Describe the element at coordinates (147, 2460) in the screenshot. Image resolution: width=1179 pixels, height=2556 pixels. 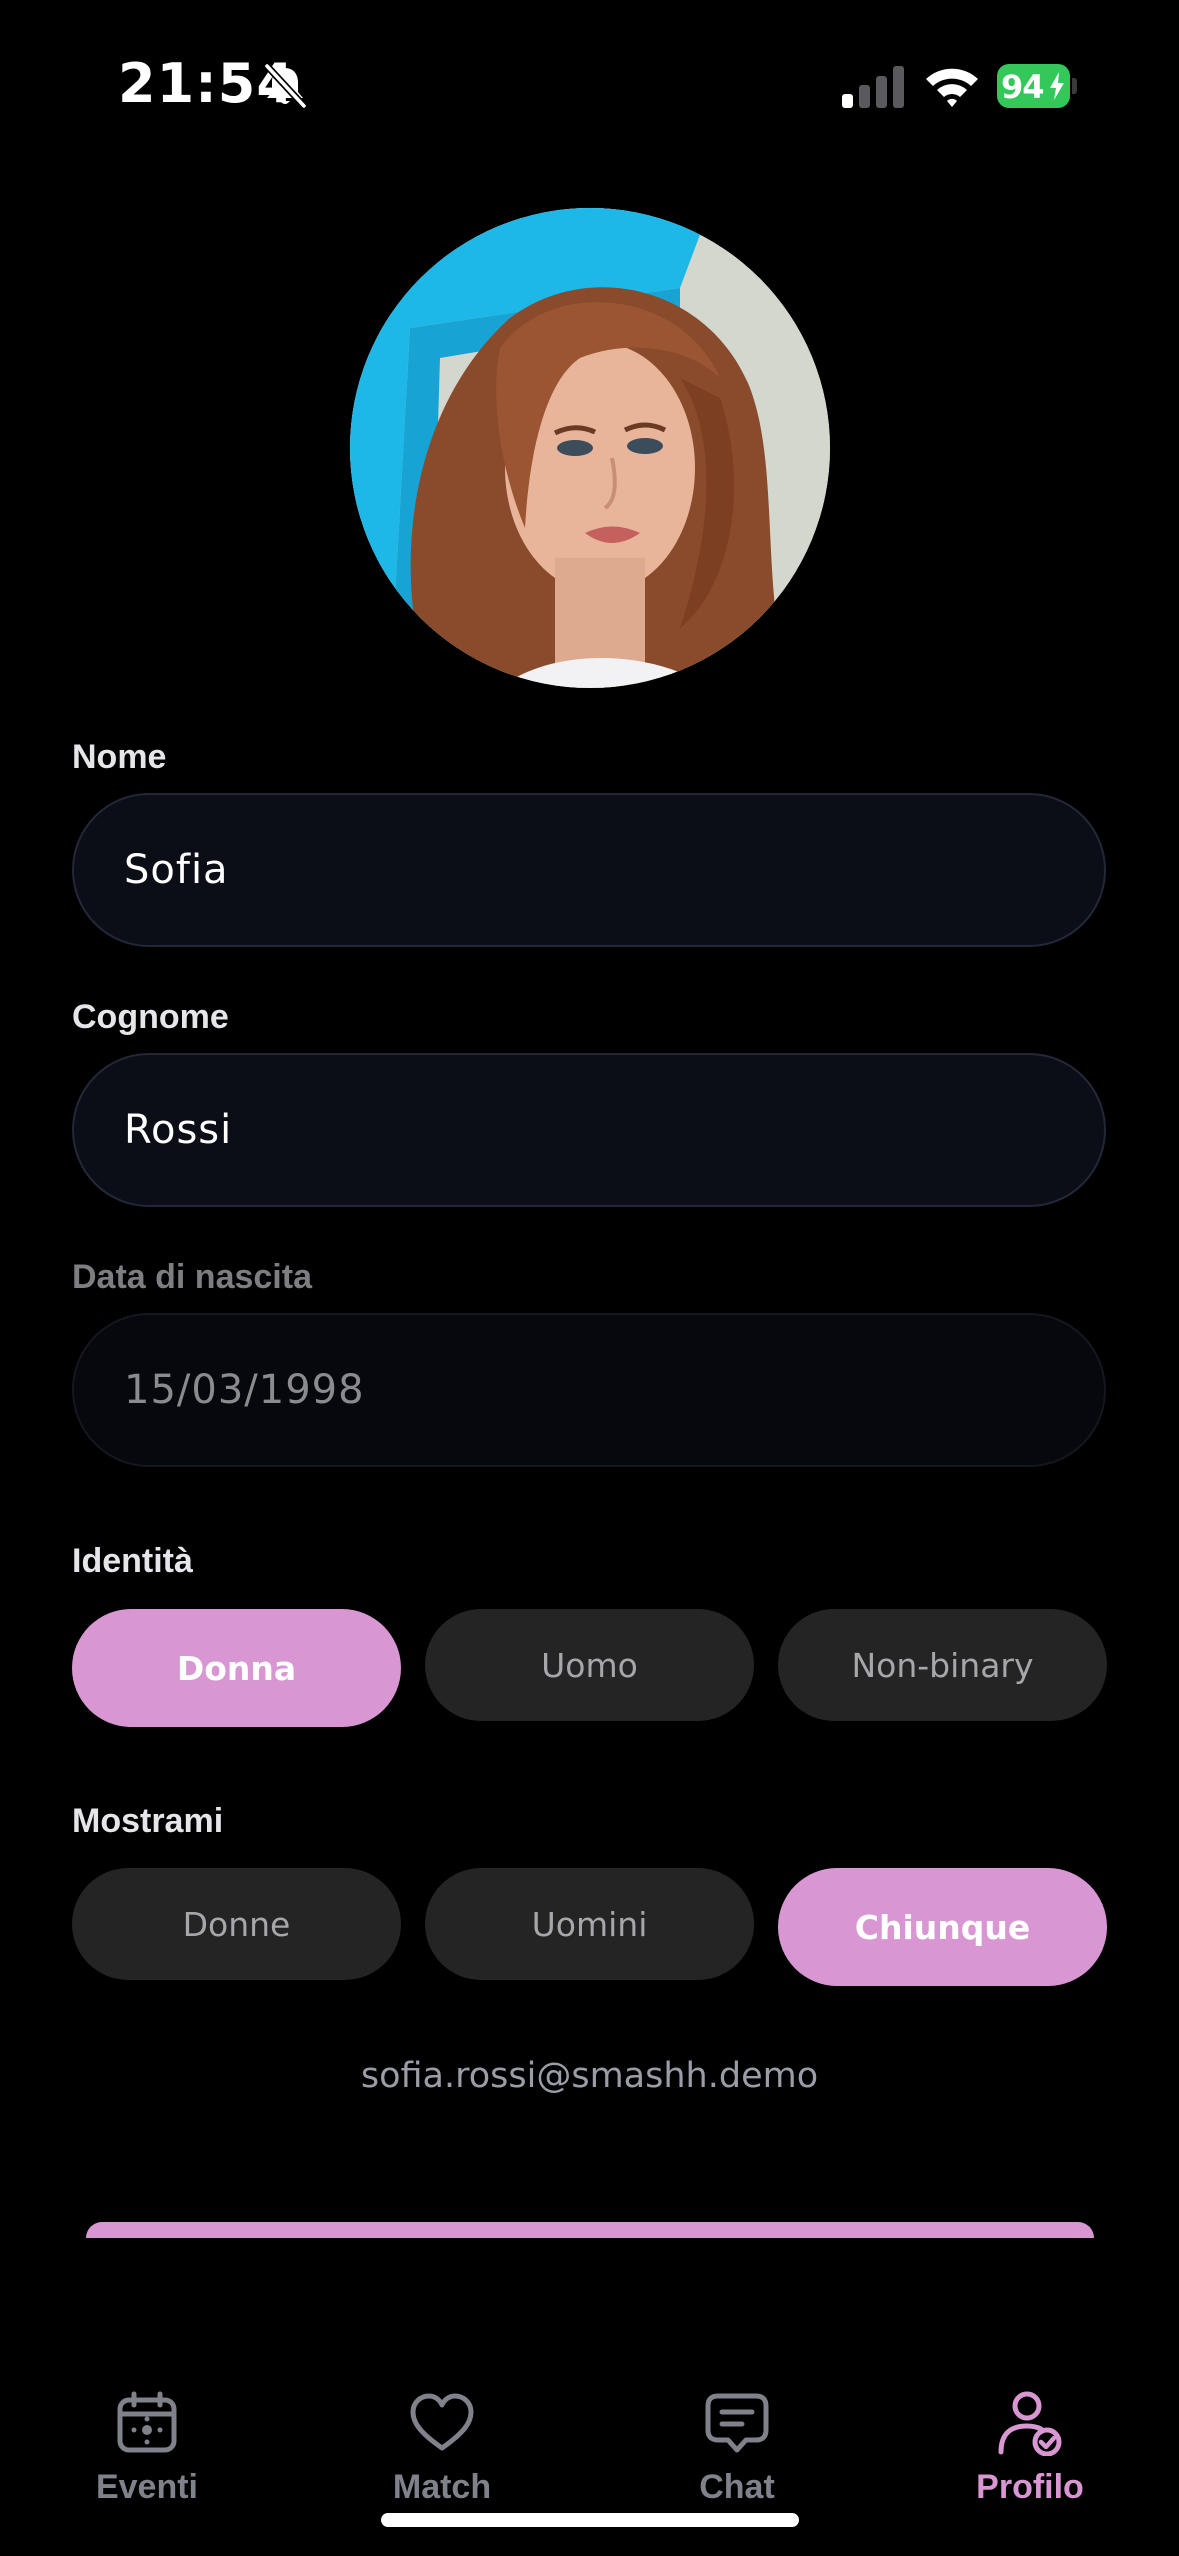
I see `tab-eventi: Eventi` at that location.